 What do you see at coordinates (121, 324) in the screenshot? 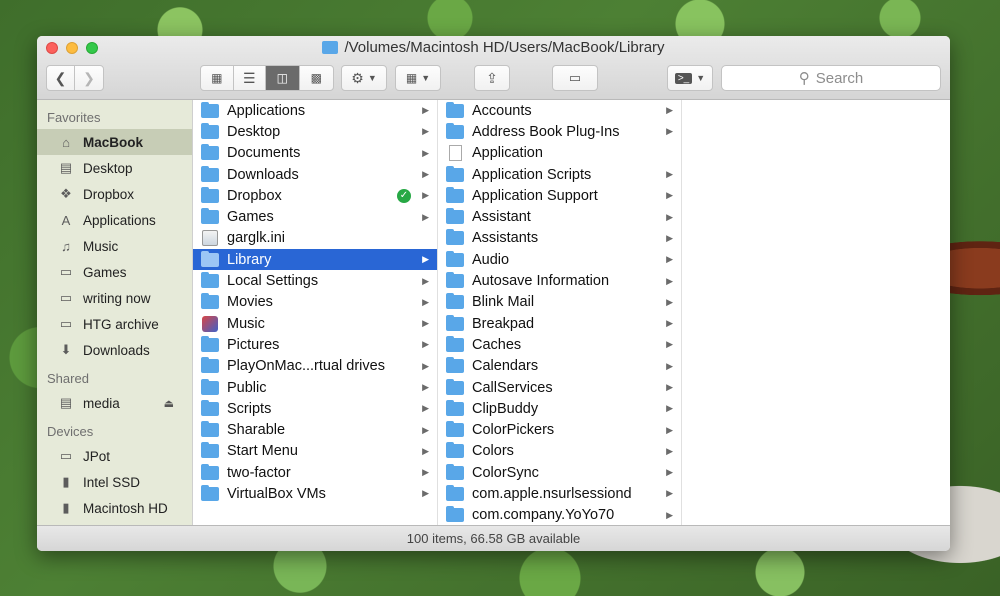
I see `sidebar-item-label: HTG archive` at bounding box center [121, 324].